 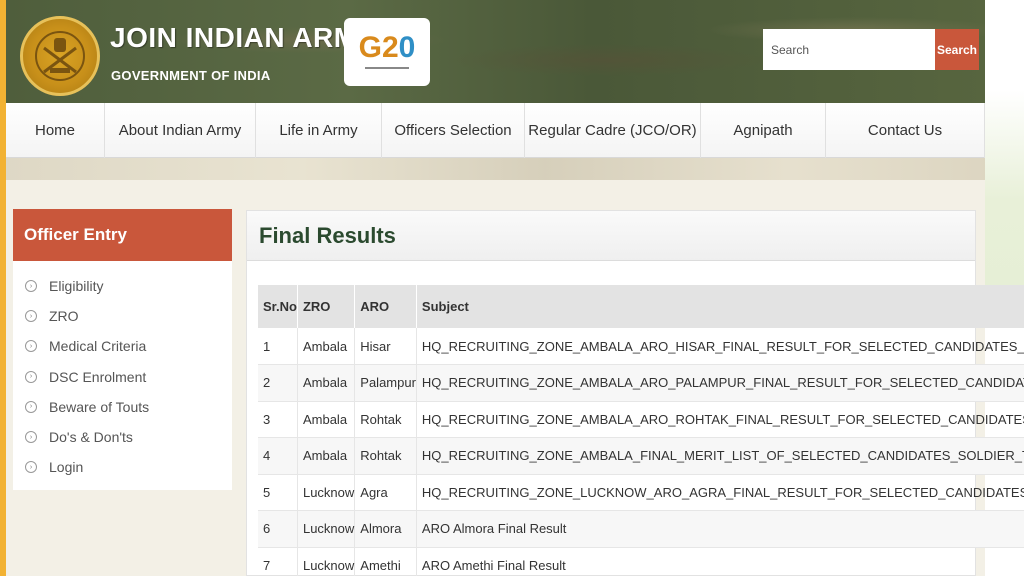 I want to click on cell-srno: 1, so click(x=278, y=346).